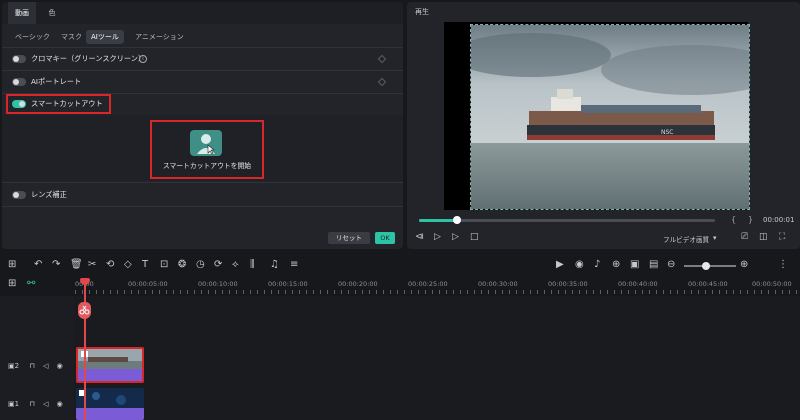  What do you see at coordinates (76, 264) in the screenshot?
I see `delete-icon: 🗑` at bounding box center [76, 264].